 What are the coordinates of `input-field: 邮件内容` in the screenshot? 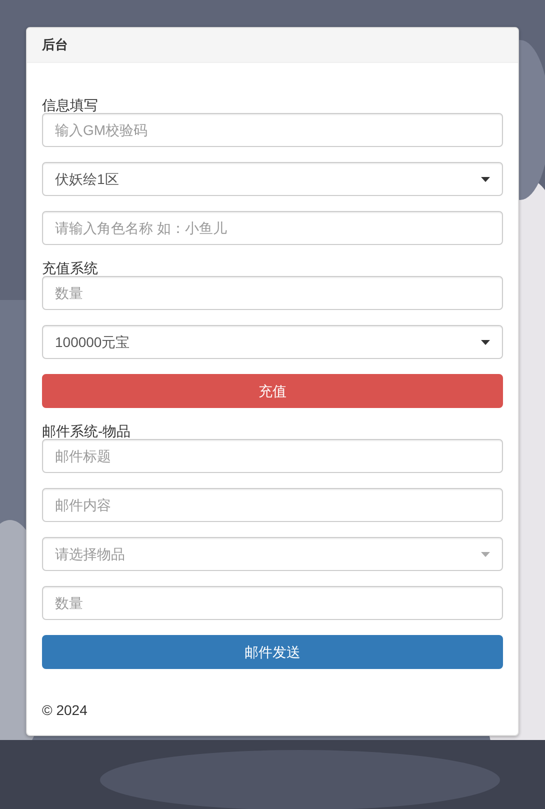 It's located at (272, 505).